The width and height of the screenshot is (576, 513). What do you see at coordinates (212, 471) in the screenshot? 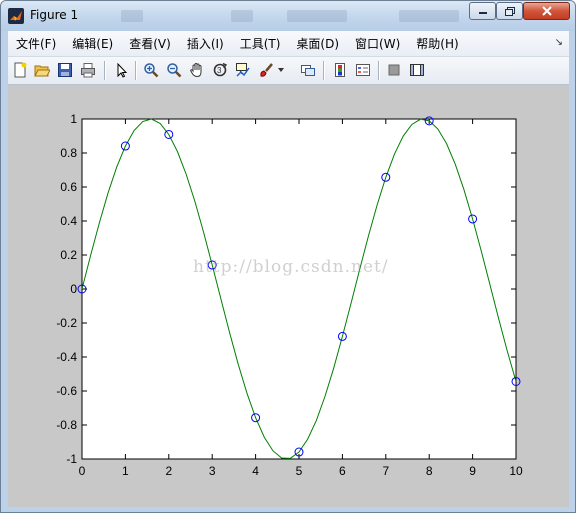
I see `x-tick-label: 3` at bounding box center [212, 471].